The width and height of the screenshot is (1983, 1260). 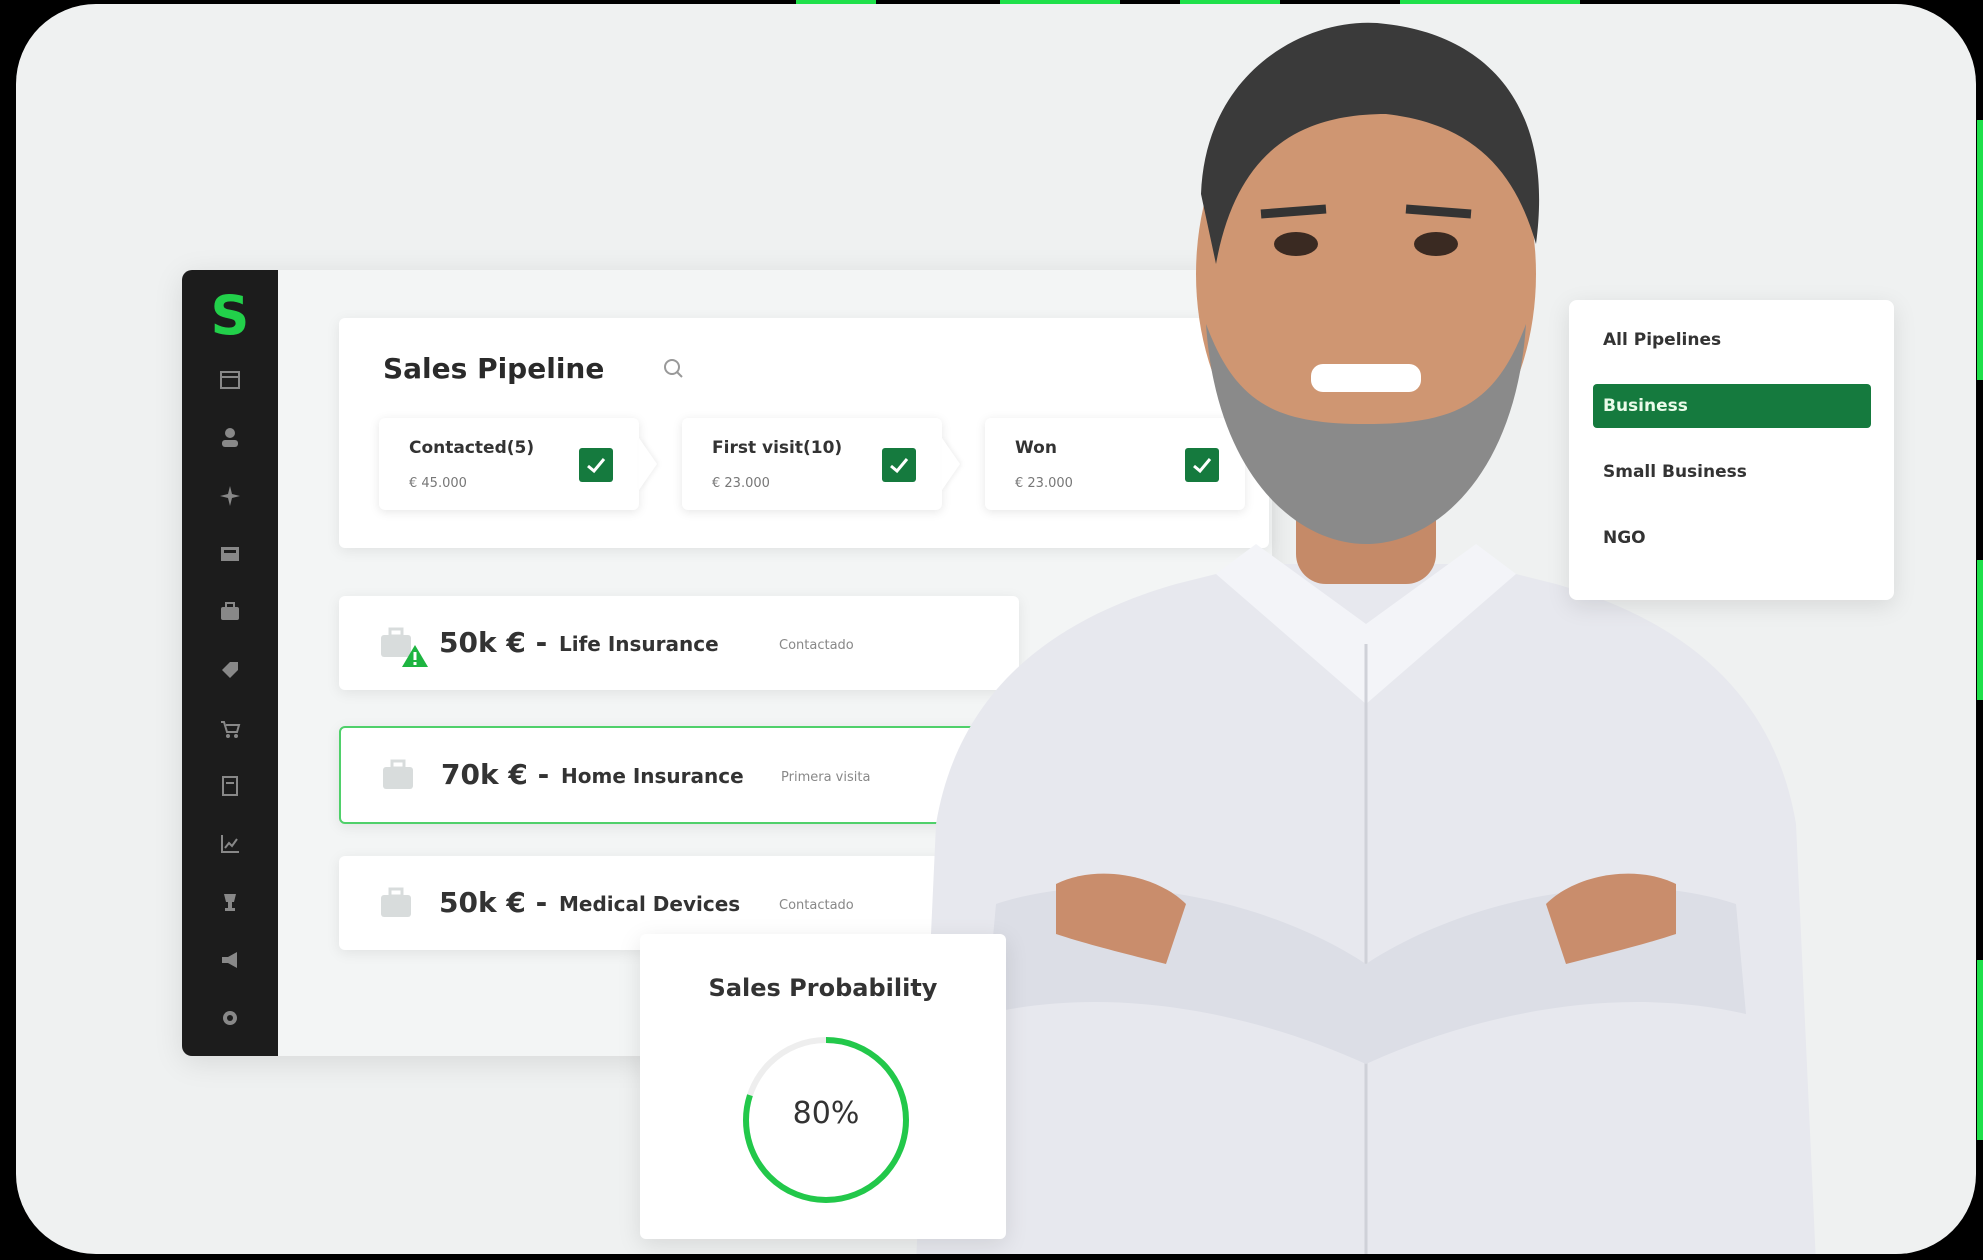 I want to click on deal-name: Home Insurance, so click(x=652, y=776).